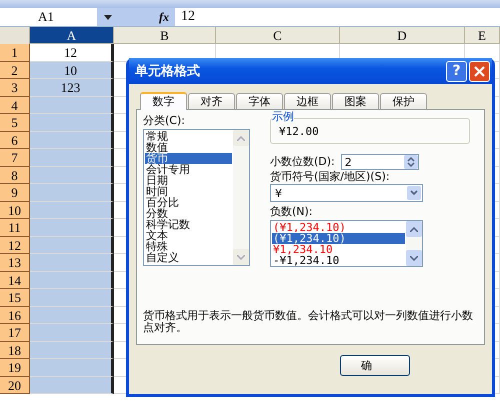 The image size is (500, 401). I want to click on row-header: 14, so click(15, 280).